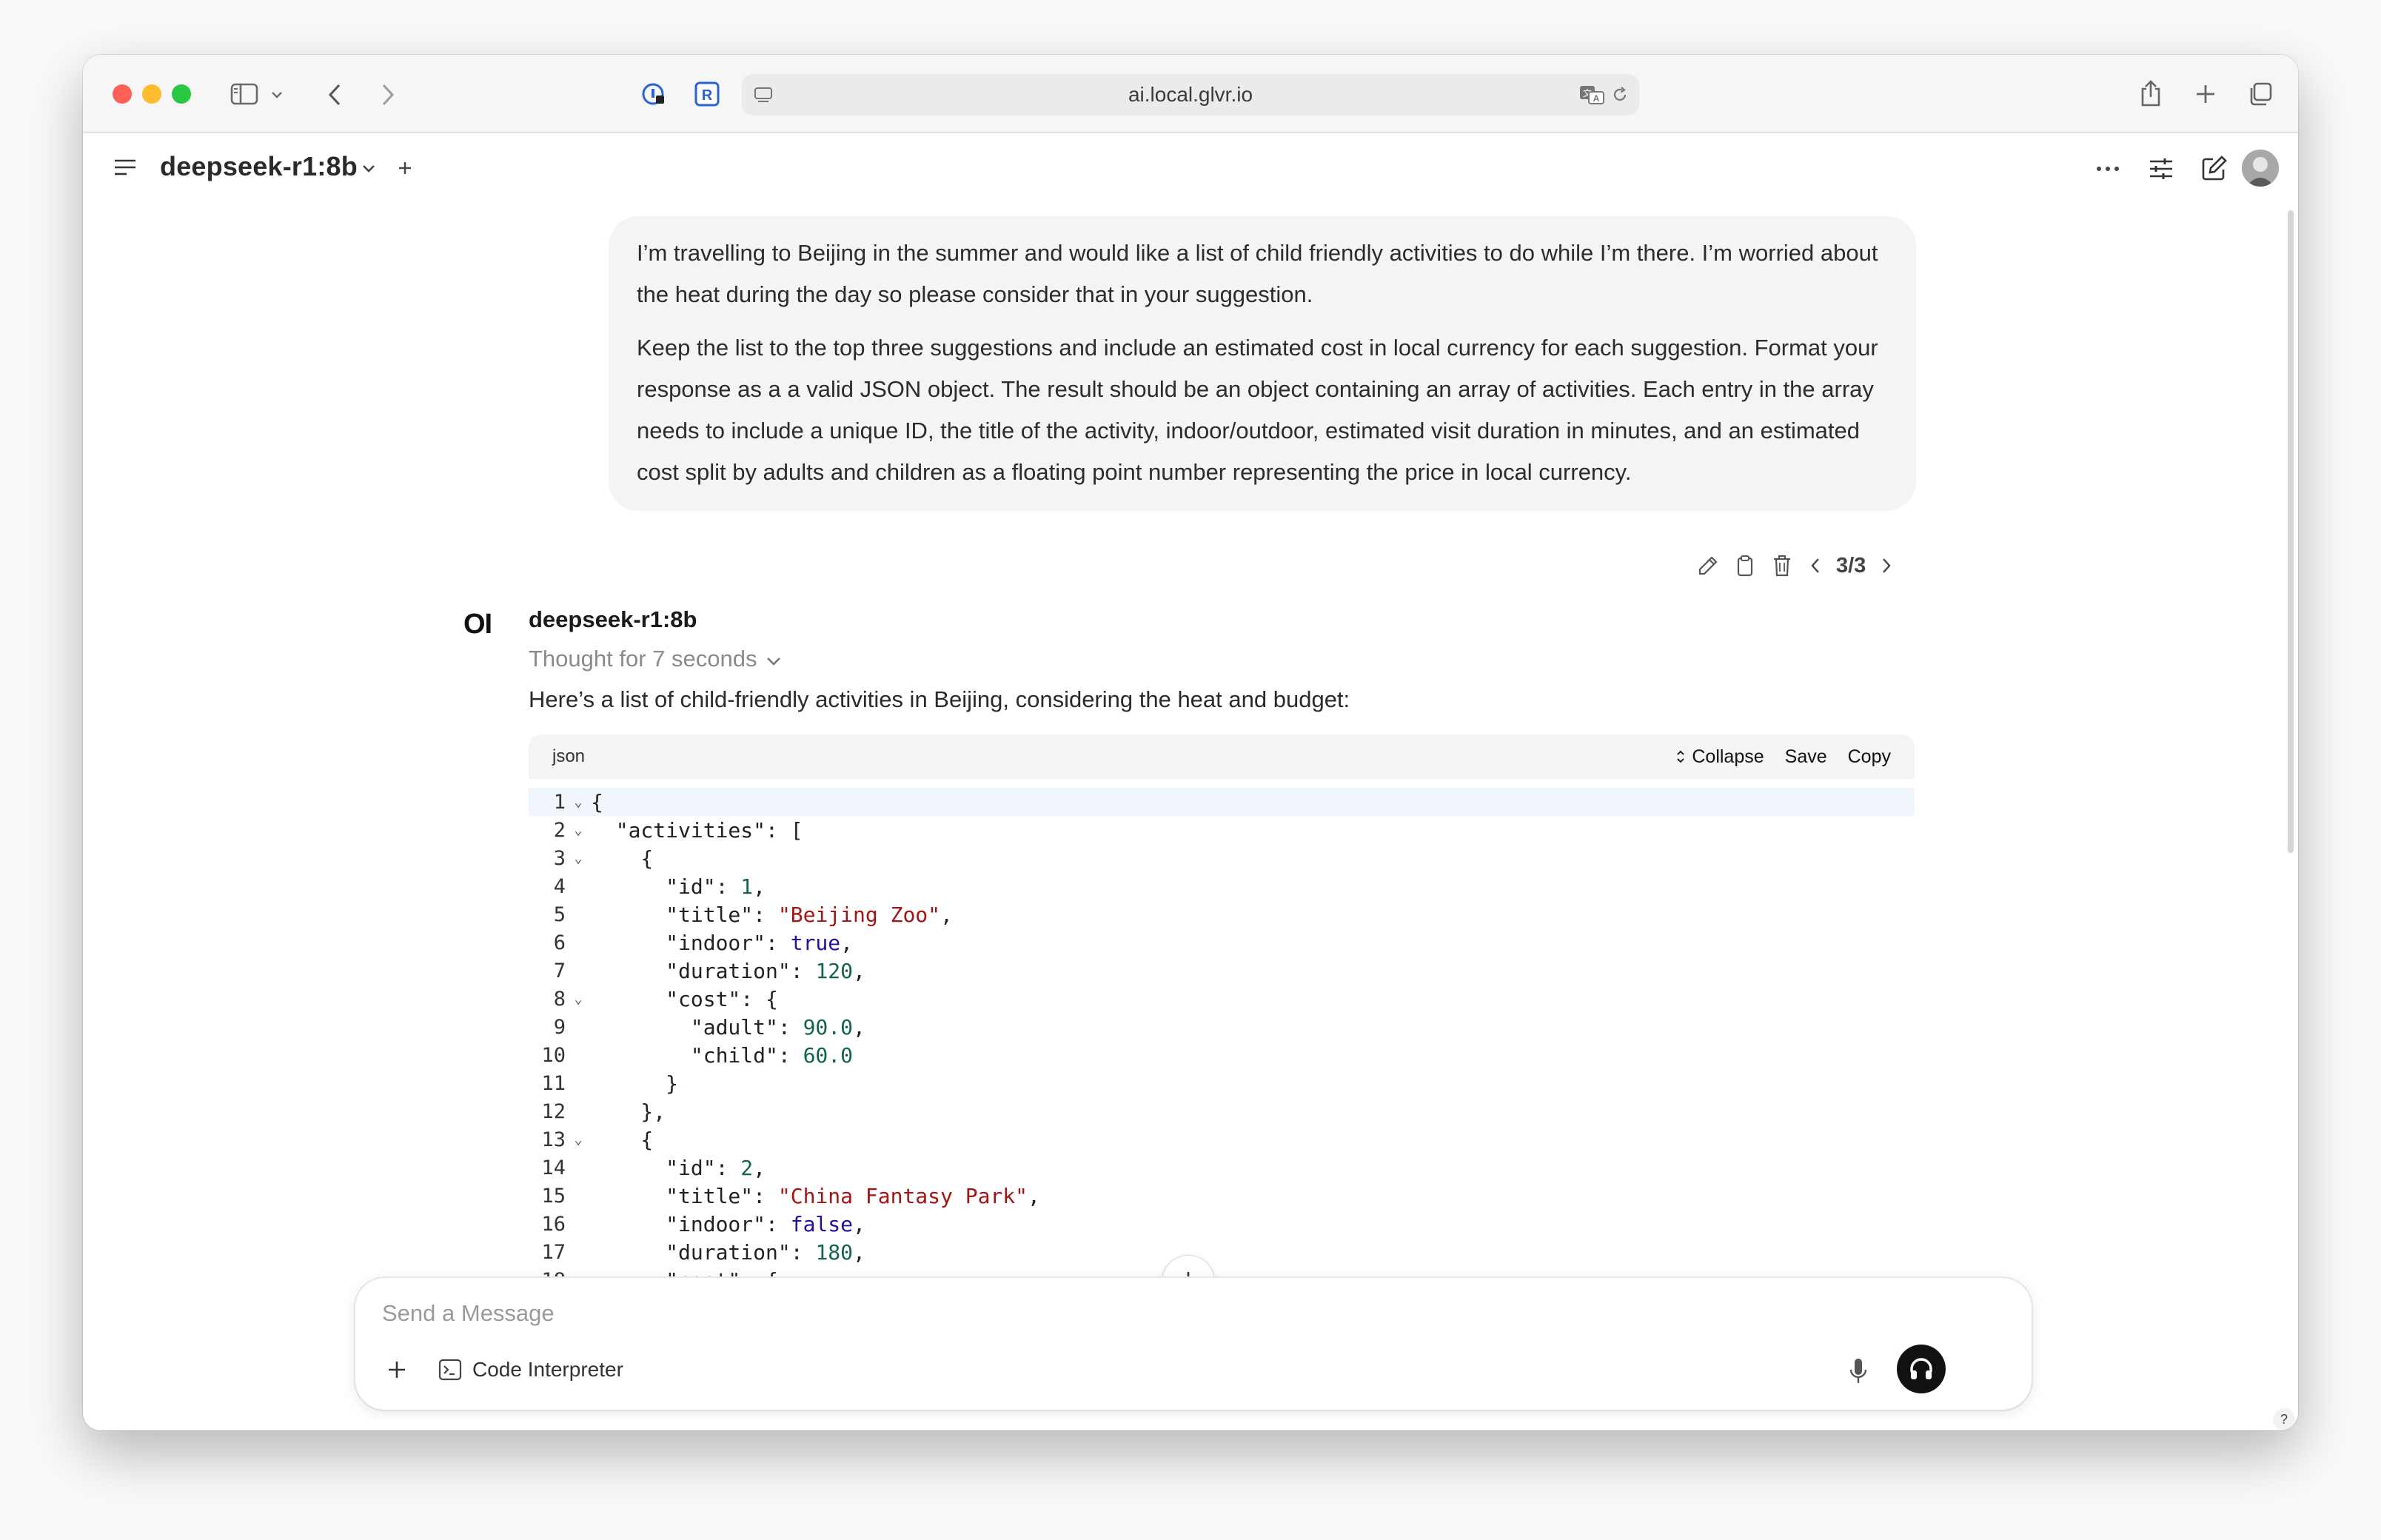 This screenshot has height=1540, width=2381. Describe the element at coordinates (643, 659) in the screenshot. I see `thought-label: Thought for 7 seconds` at that location.